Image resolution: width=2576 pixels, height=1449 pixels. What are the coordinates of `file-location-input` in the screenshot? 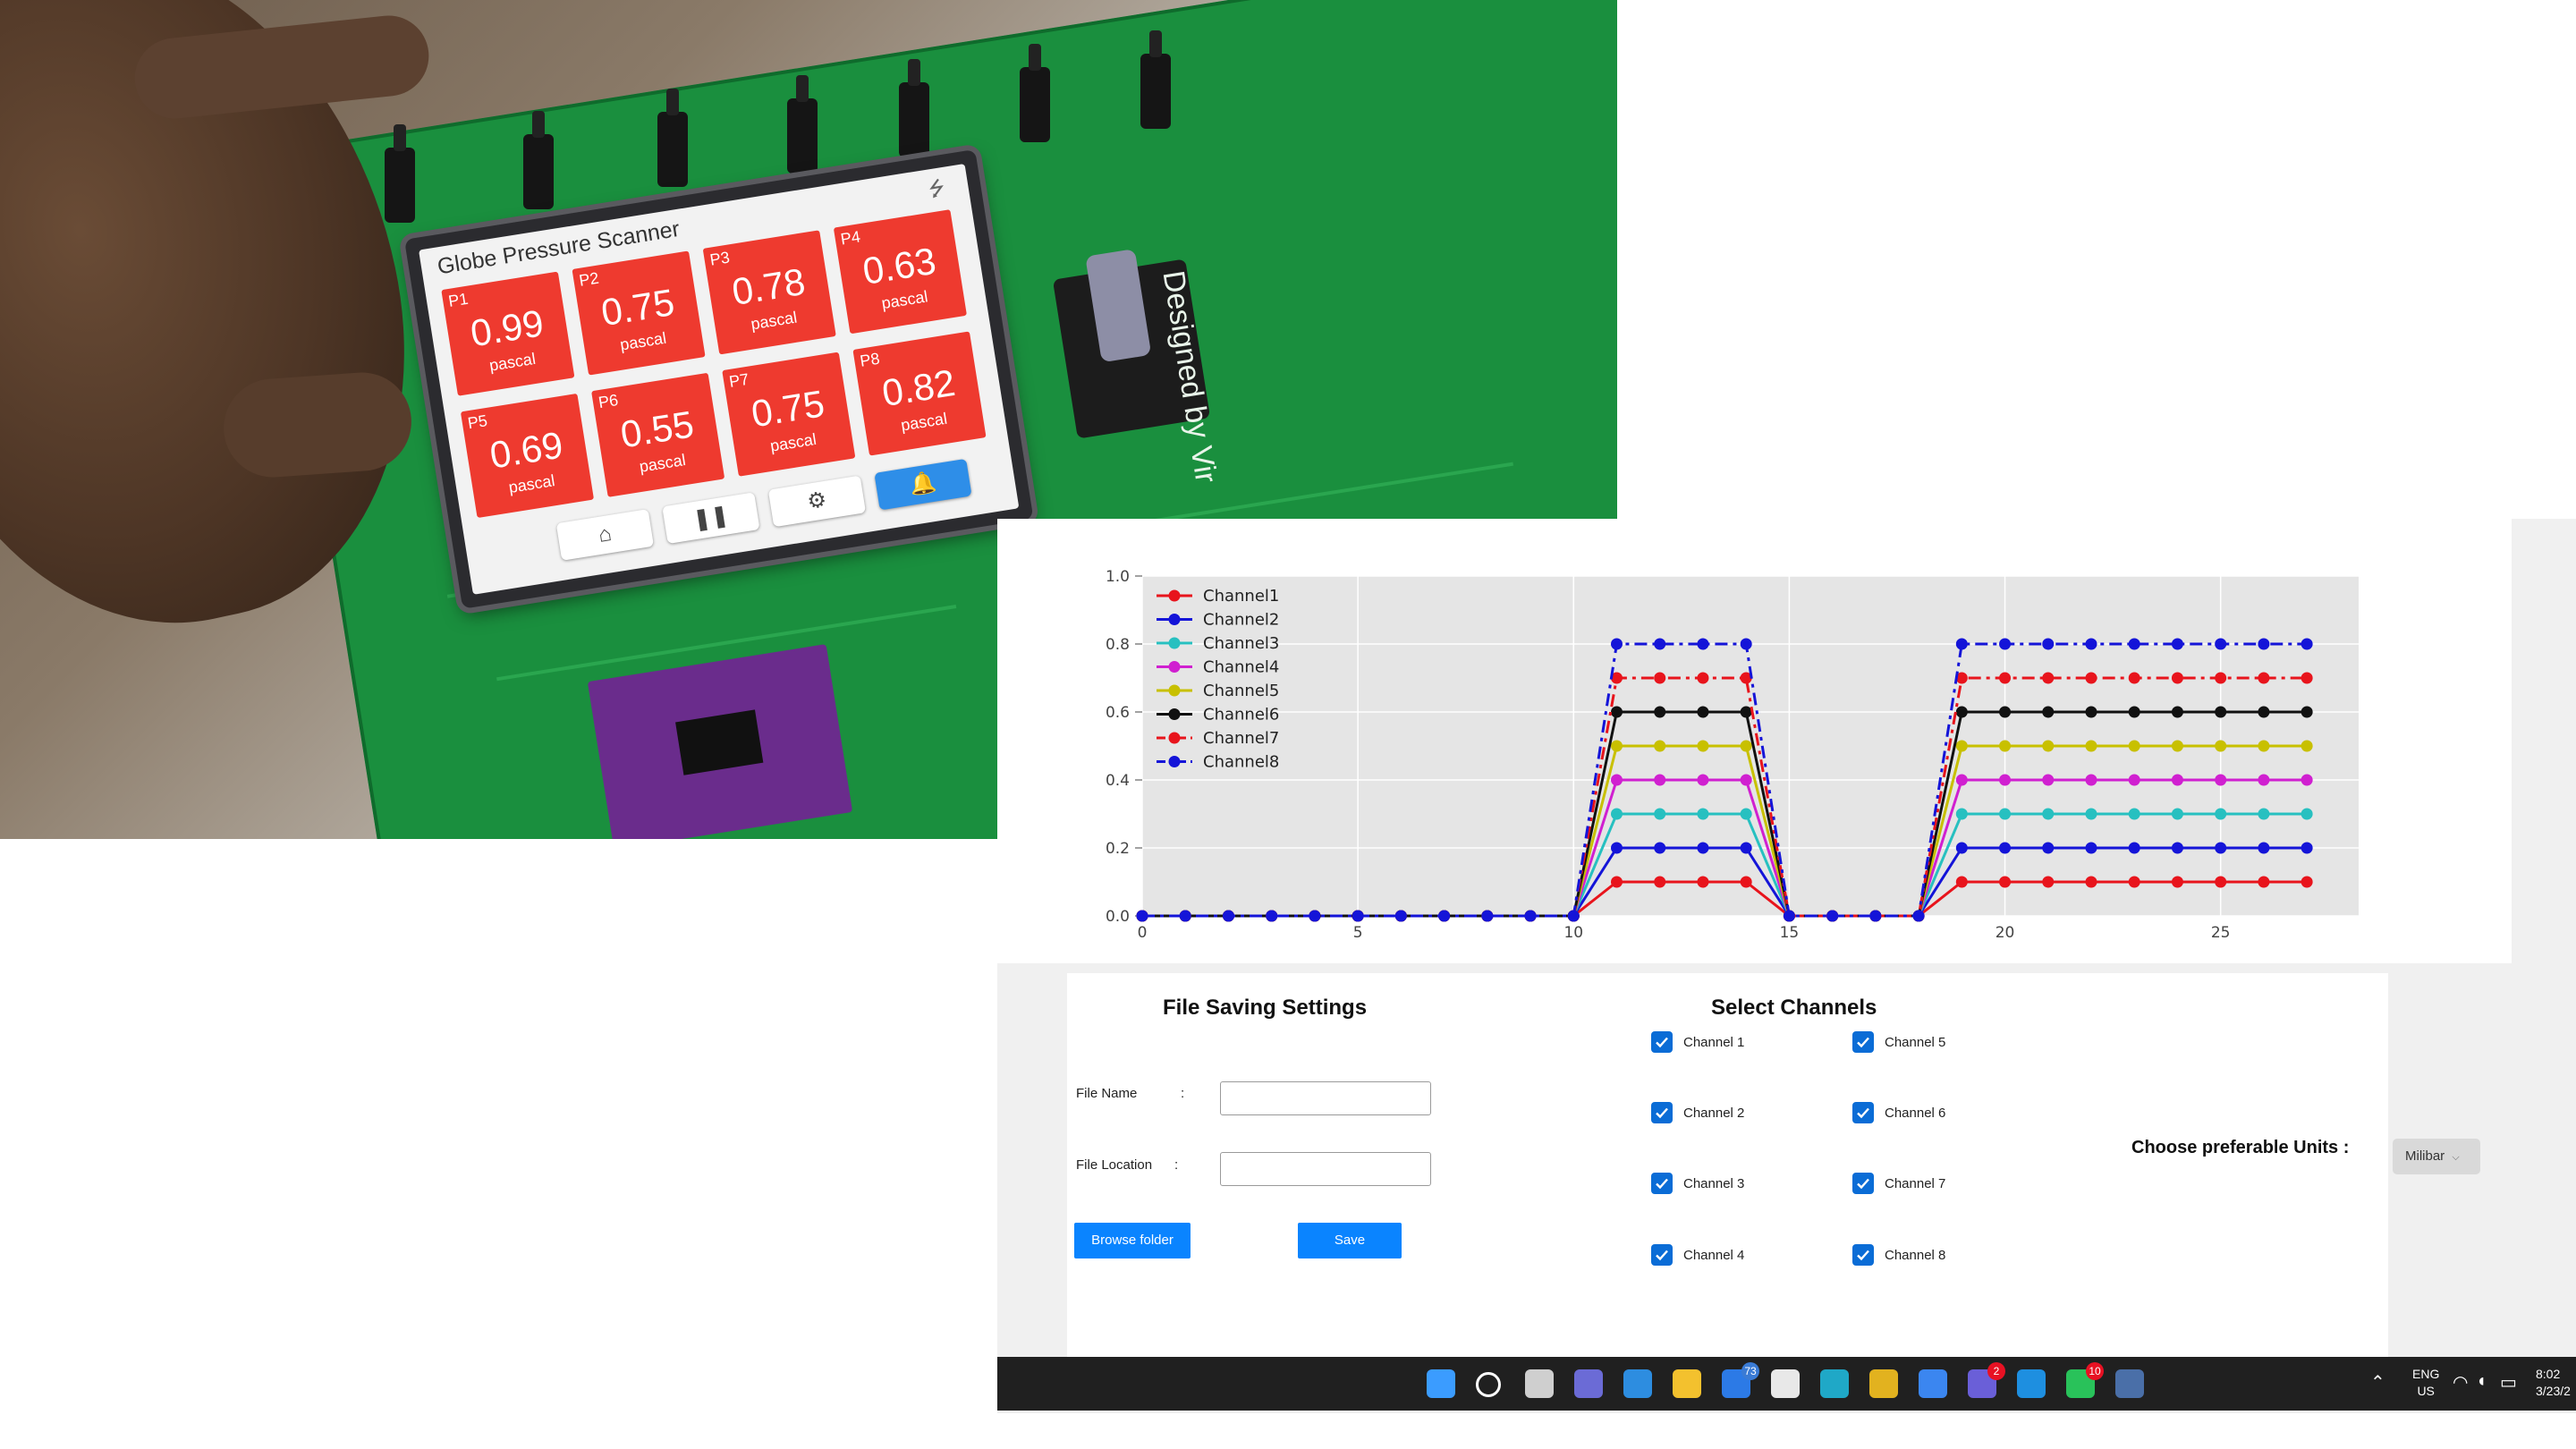 It's located at (1325, 1169).